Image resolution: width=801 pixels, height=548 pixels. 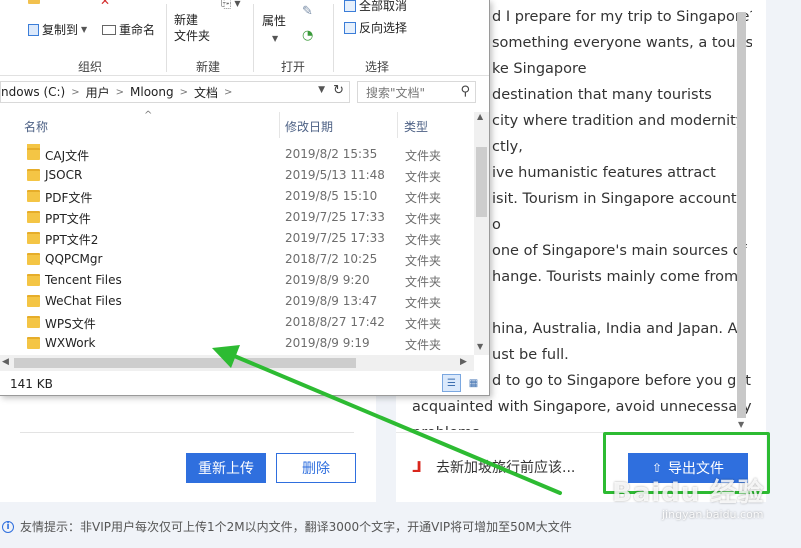 What do you see at coordinates (307, 35) in the screenshot?
I see `ribbon-history: ◔` at bounding box center [307, 35].